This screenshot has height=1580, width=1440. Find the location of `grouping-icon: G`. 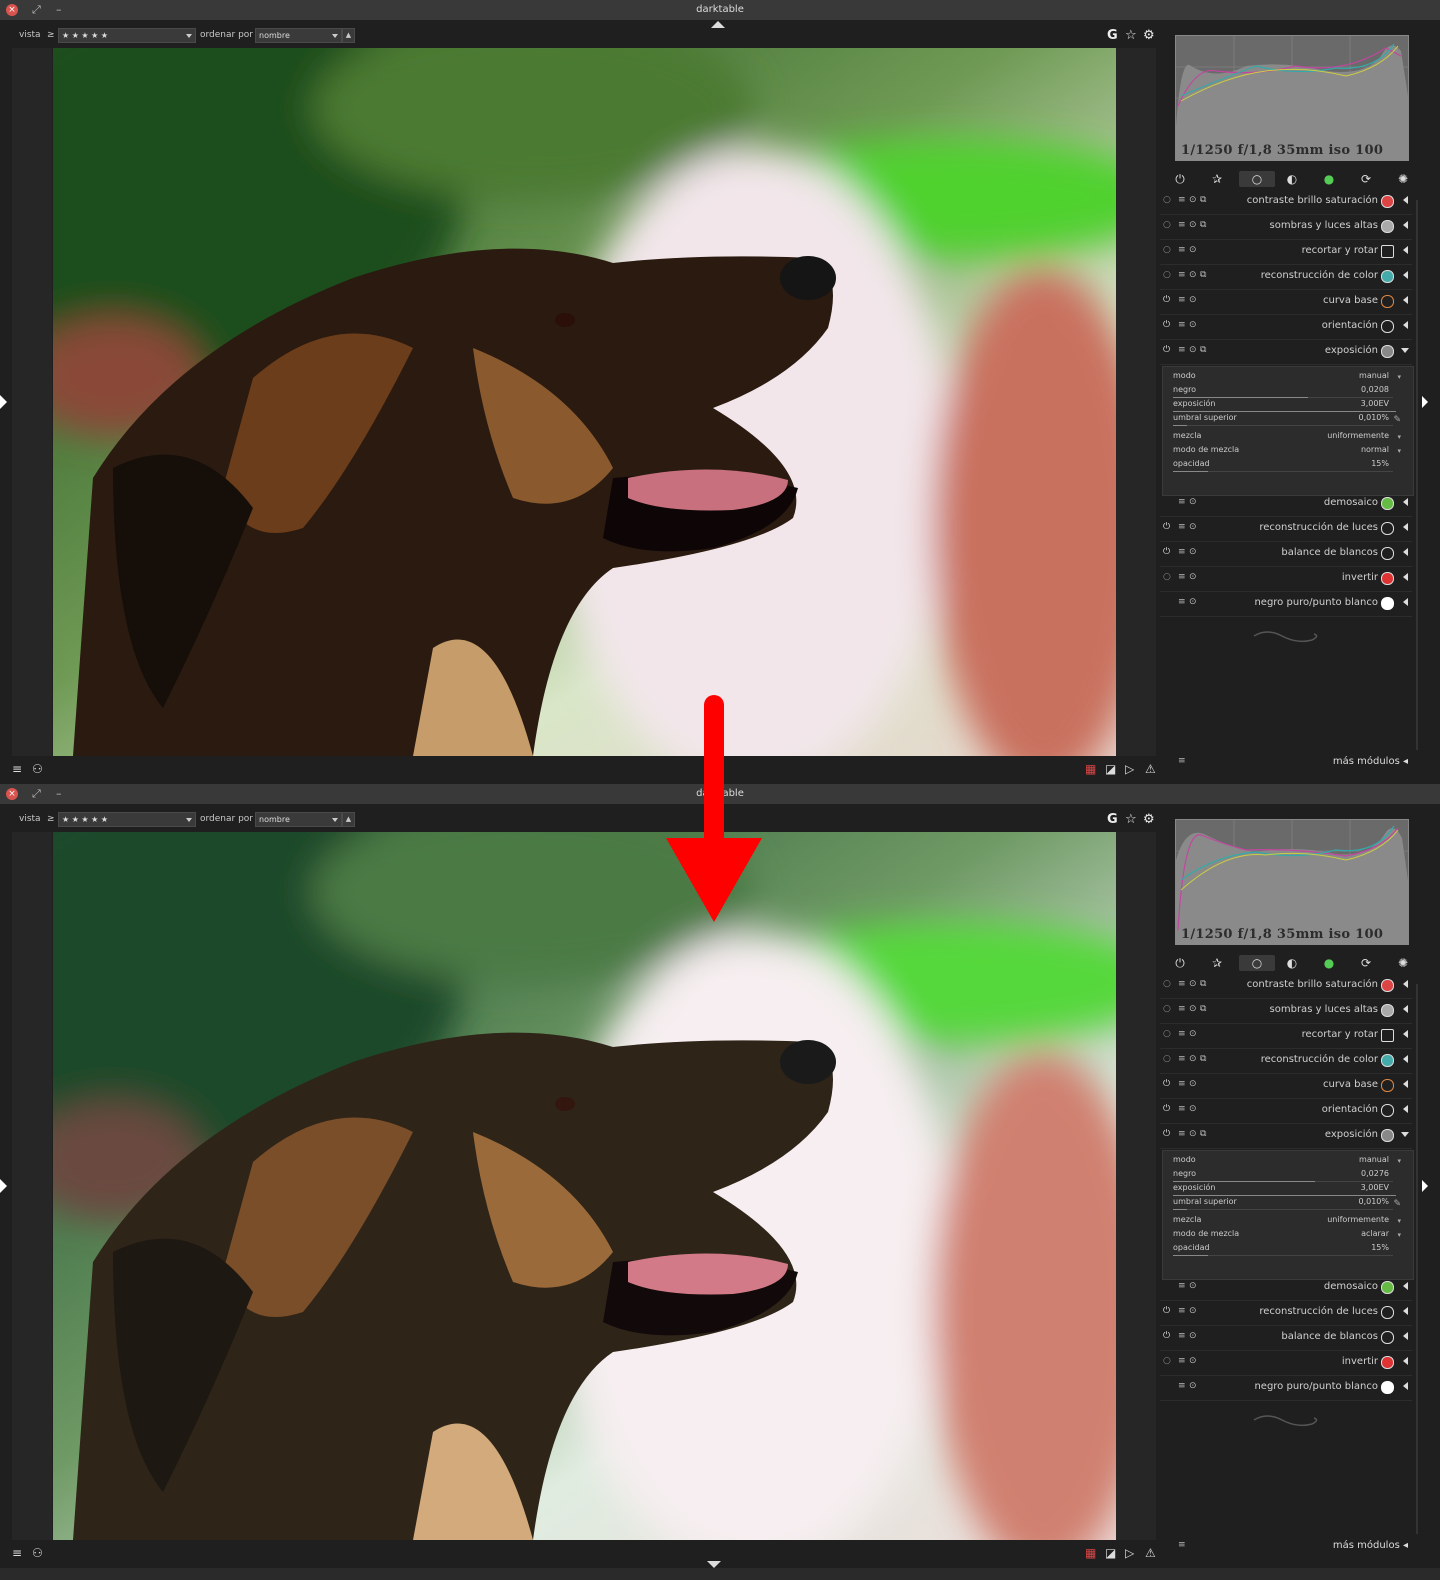

grouping-icon: G is located at coordinates (1112, 35).